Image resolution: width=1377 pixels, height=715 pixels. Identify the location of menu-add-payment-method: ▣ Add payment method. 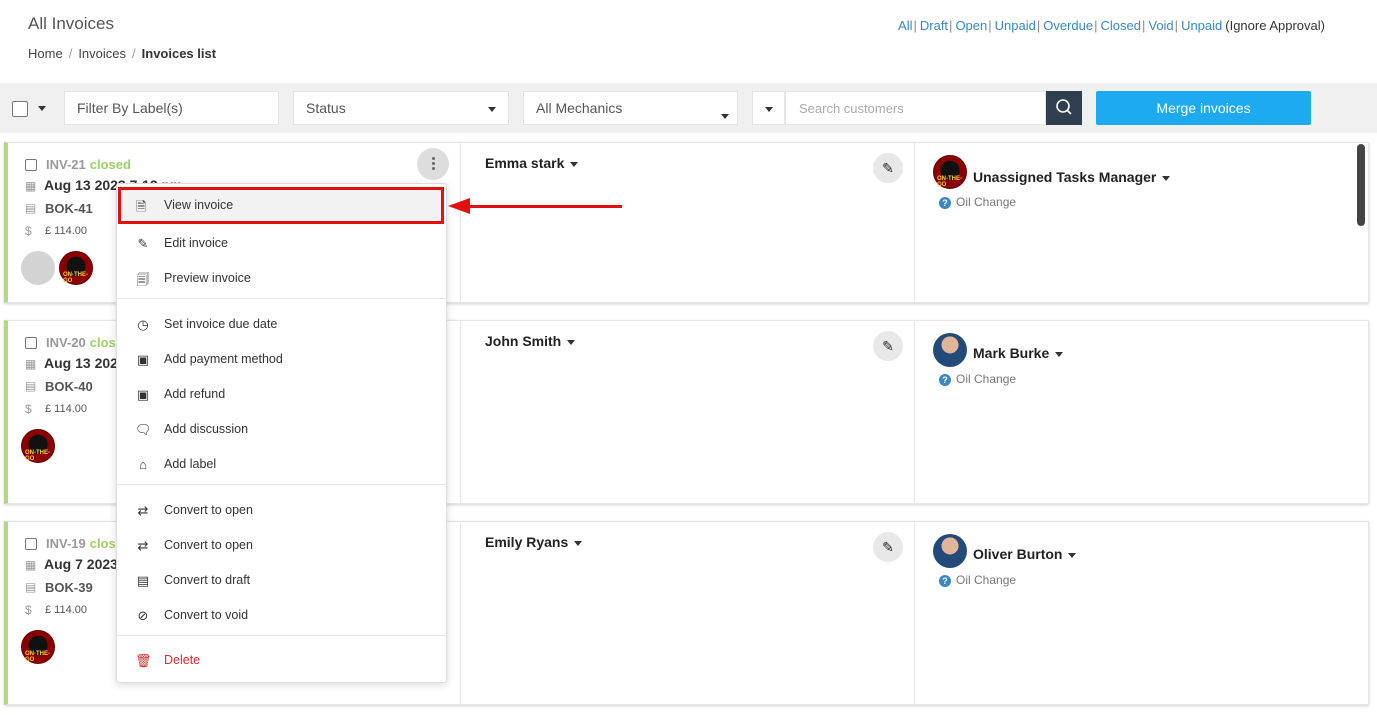
(281, 358).